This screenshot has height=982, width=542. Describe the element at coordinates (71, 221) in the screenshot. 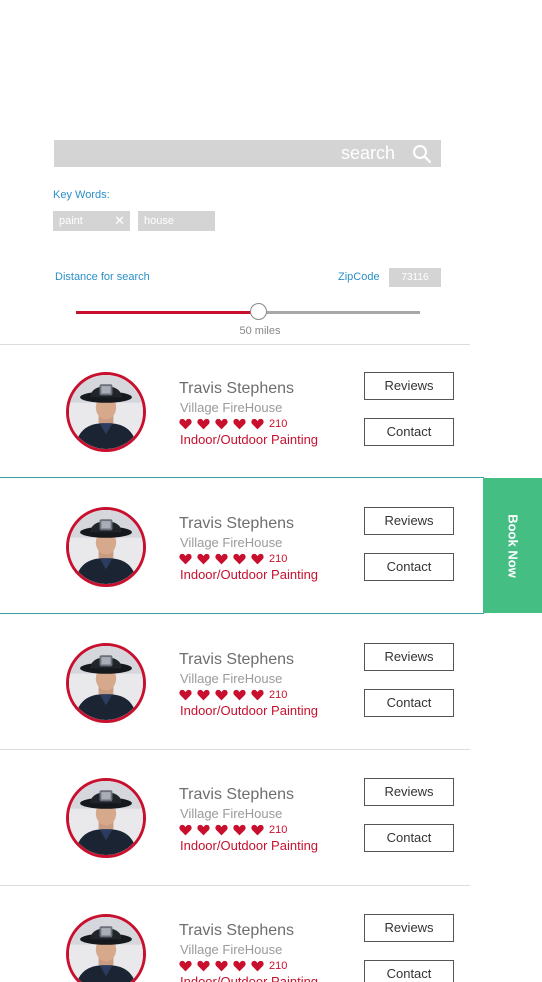

I see `keyword-tag-label: paint` at that location.